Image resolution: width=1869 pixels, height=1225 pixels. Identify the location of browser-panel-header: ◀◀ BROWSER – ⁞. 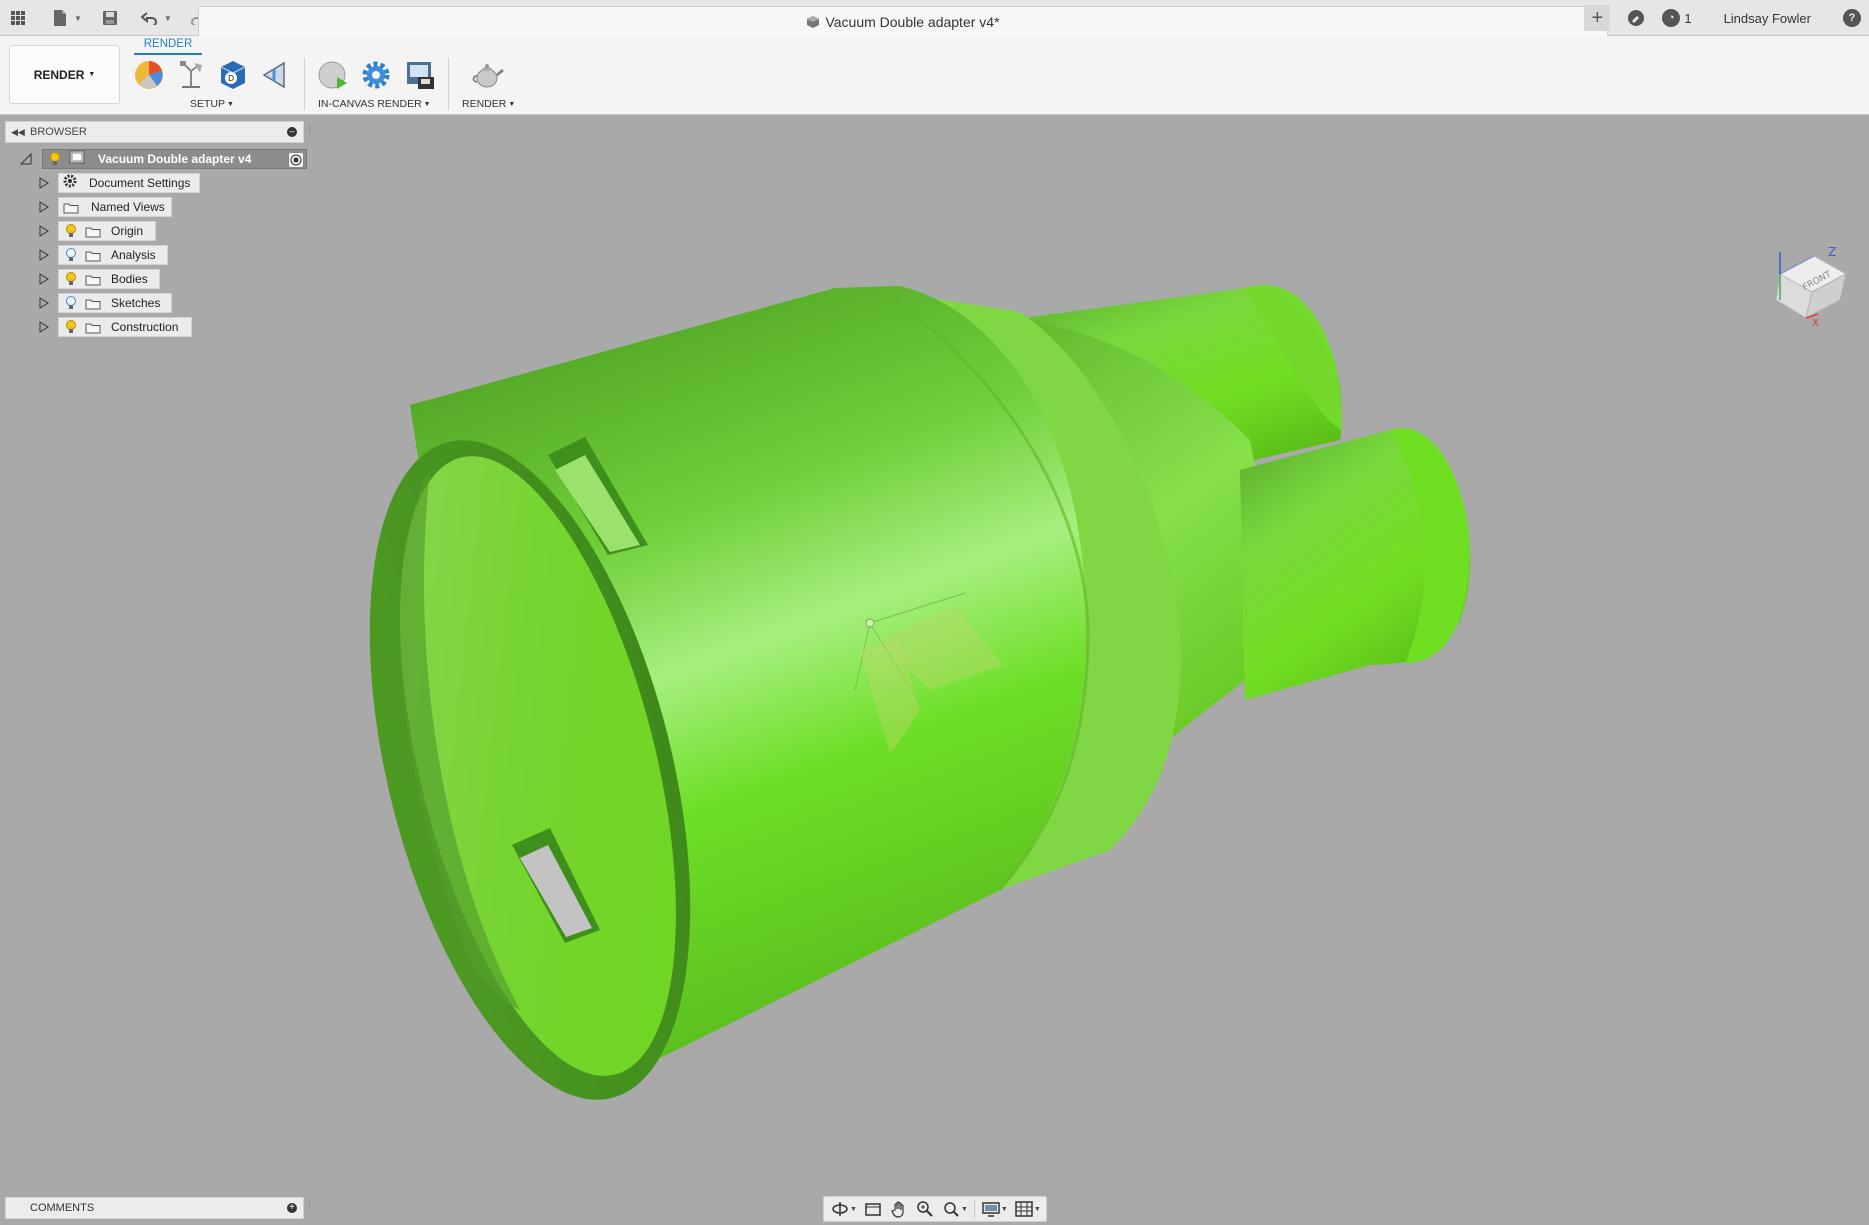
(158, 132).